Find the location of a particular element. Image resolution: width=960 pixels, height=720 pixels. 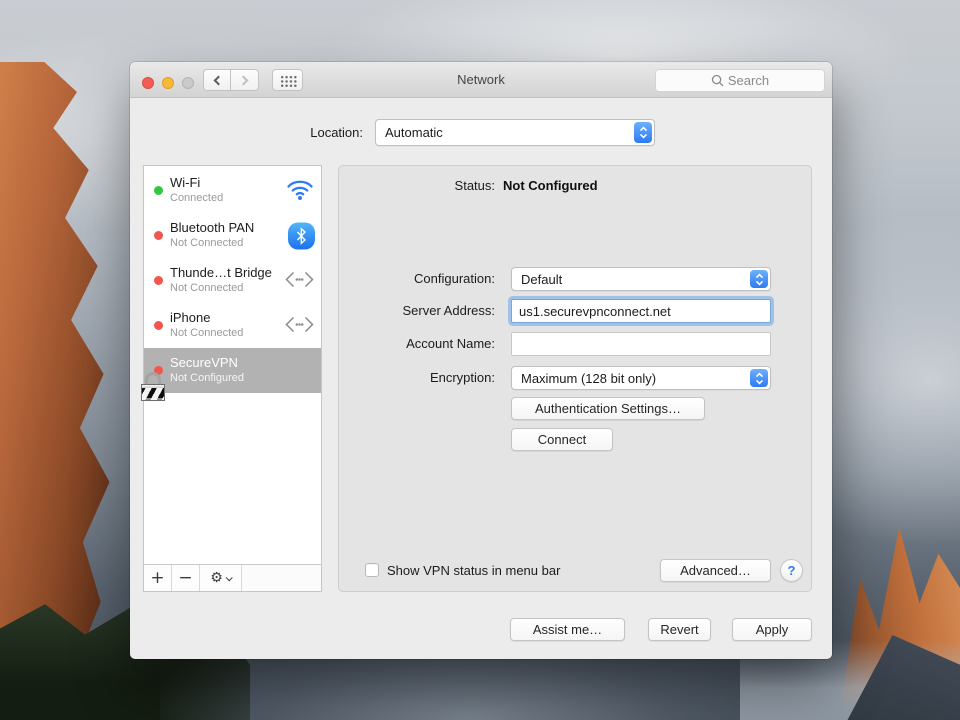

revert-button: Revert is located at coordinates (679, 629).